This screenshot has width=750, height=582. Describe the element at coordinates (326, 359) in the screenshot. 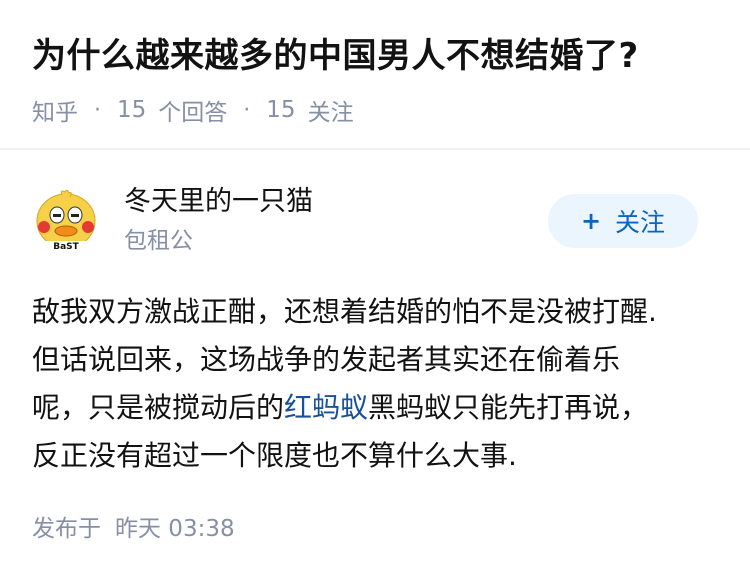

I see `content-line: 但话说回来，这场战争的发起者其实还在偷着乐` at that location.